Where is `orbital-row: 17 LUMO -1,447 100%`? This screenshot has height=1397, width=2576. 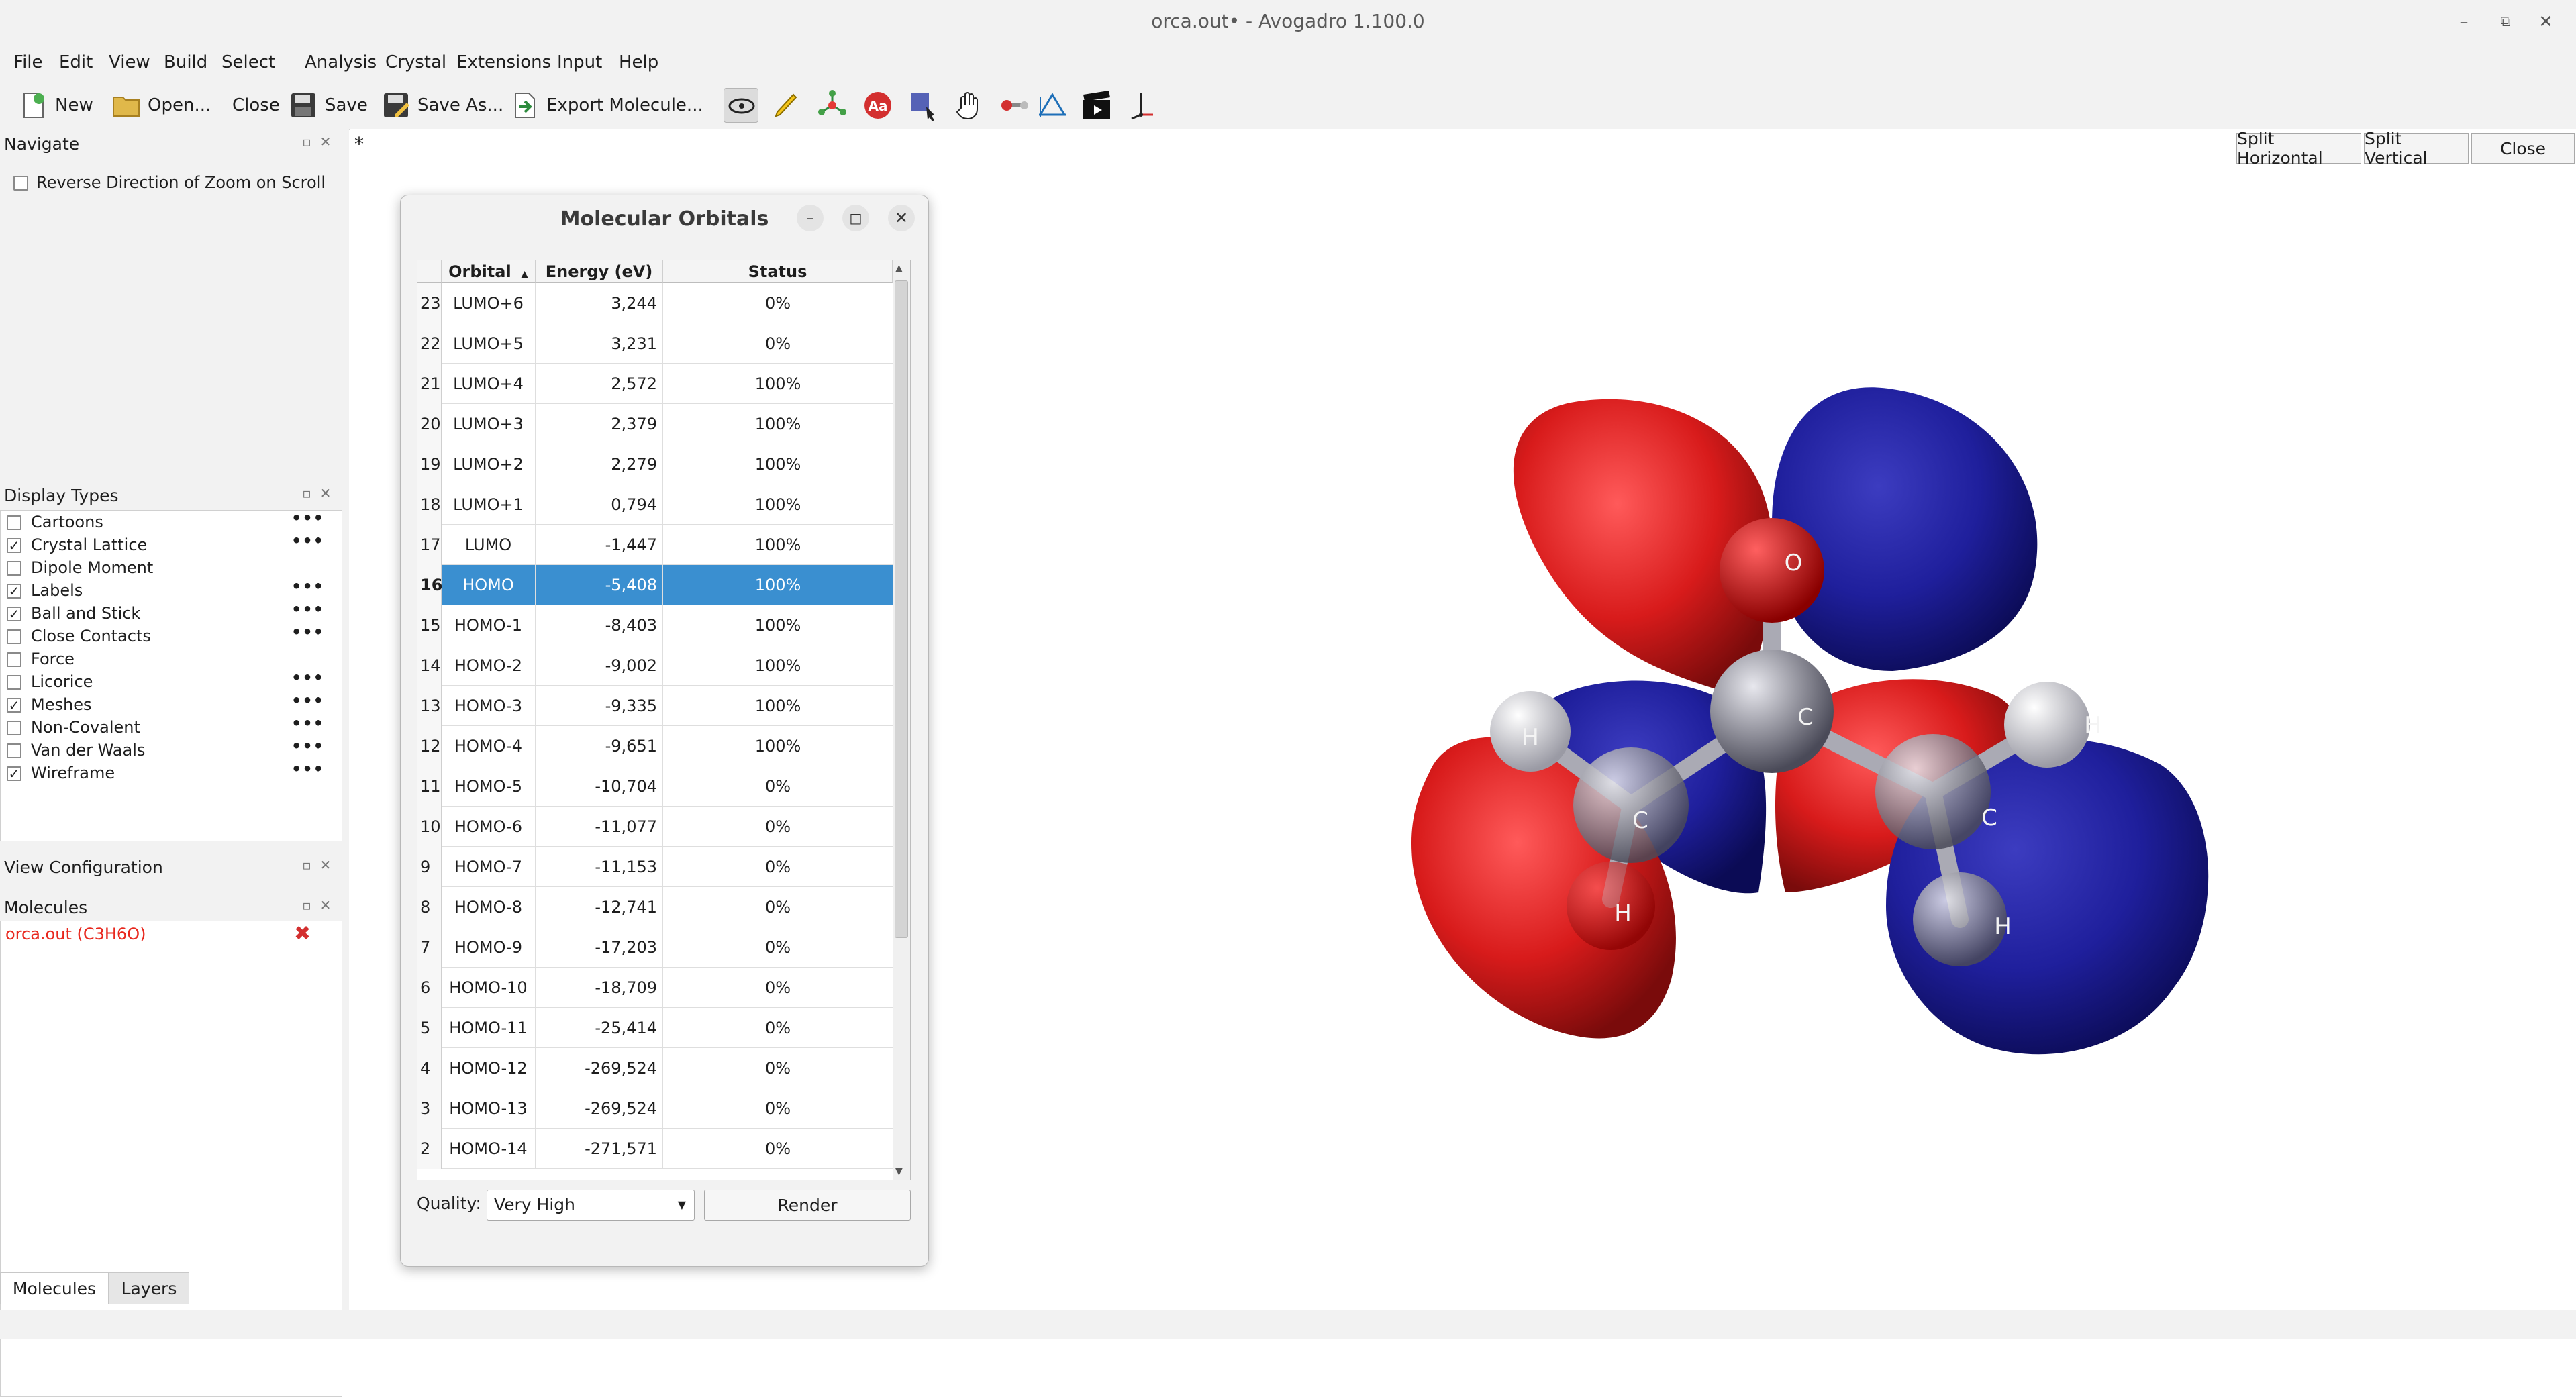 orbital-row: 17 LUMO -1,447 100% is located at coordinates (655, 545).